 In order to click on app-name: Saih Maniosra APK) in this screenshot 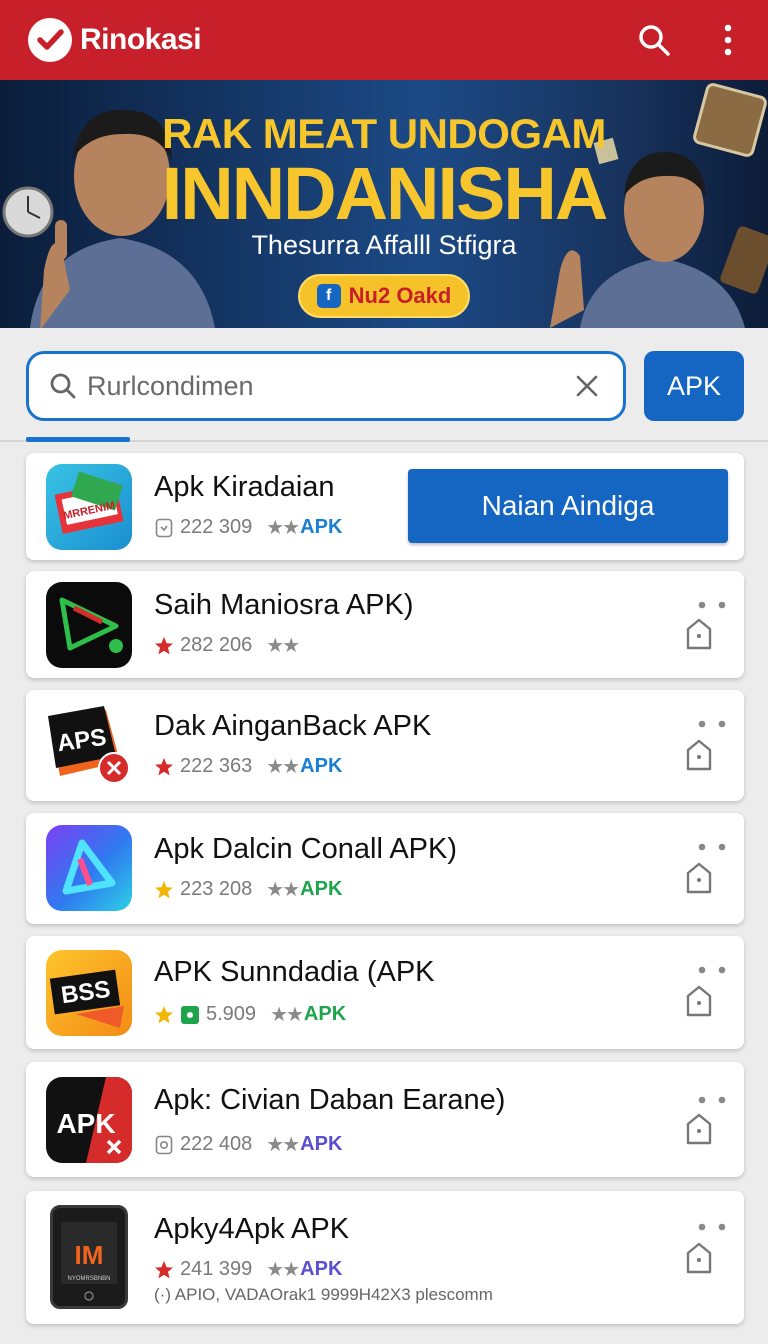, I will do `click(284, 605)`.